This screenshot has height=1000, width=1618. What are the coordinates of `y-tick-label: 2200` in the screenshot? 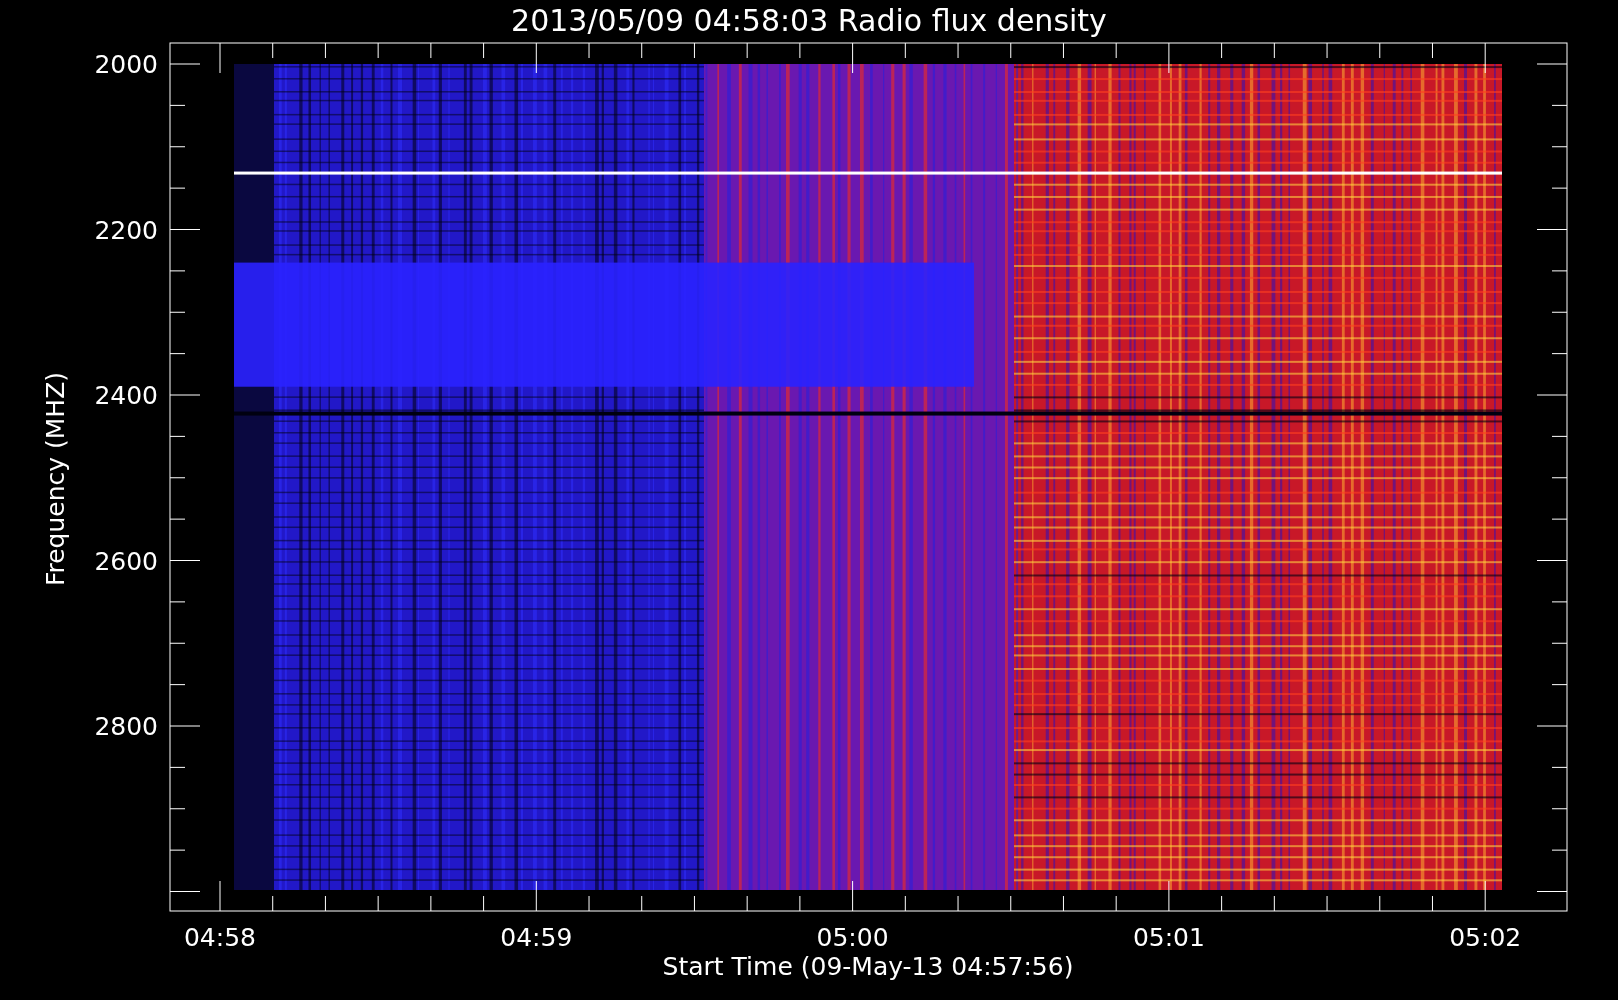 It's located at (126, 230).